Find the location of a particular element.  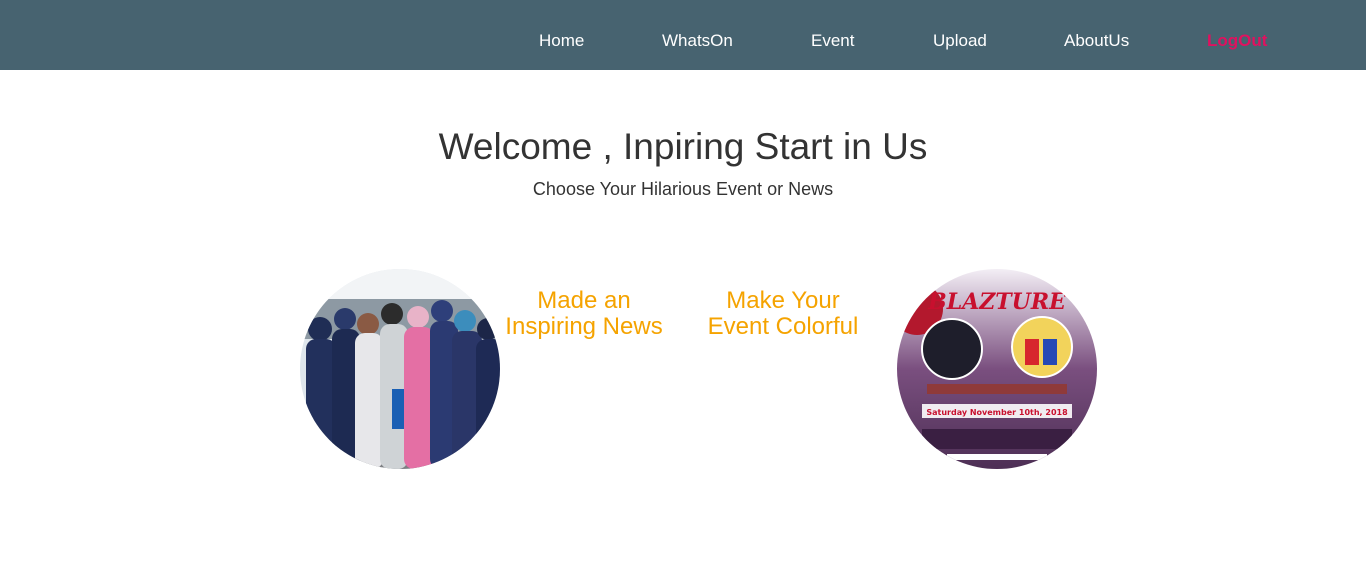

nav-home: Home is located at coordinates (561, 41).